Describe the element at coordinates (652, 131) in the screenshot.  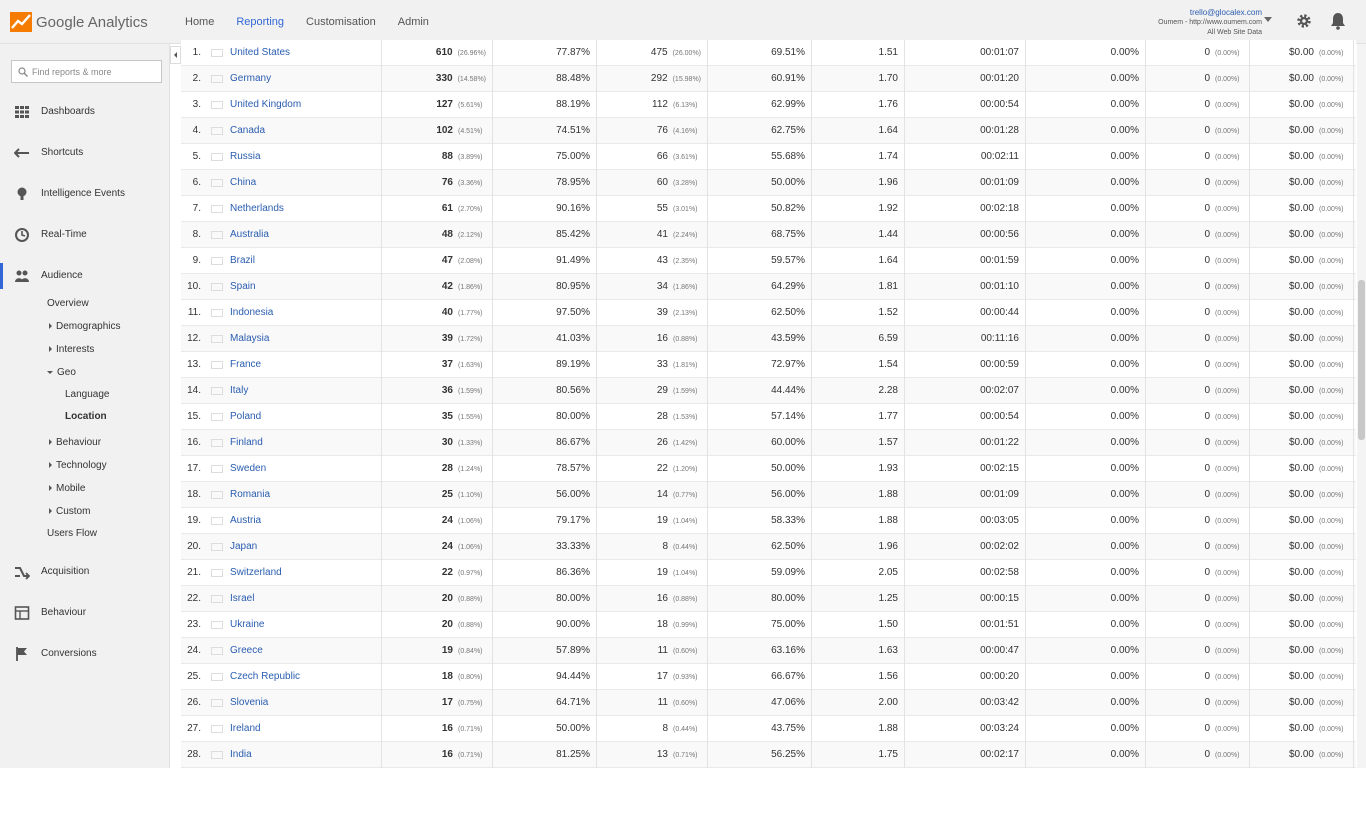
I see `new-users-cell: 76 (4.16%)` at that location.